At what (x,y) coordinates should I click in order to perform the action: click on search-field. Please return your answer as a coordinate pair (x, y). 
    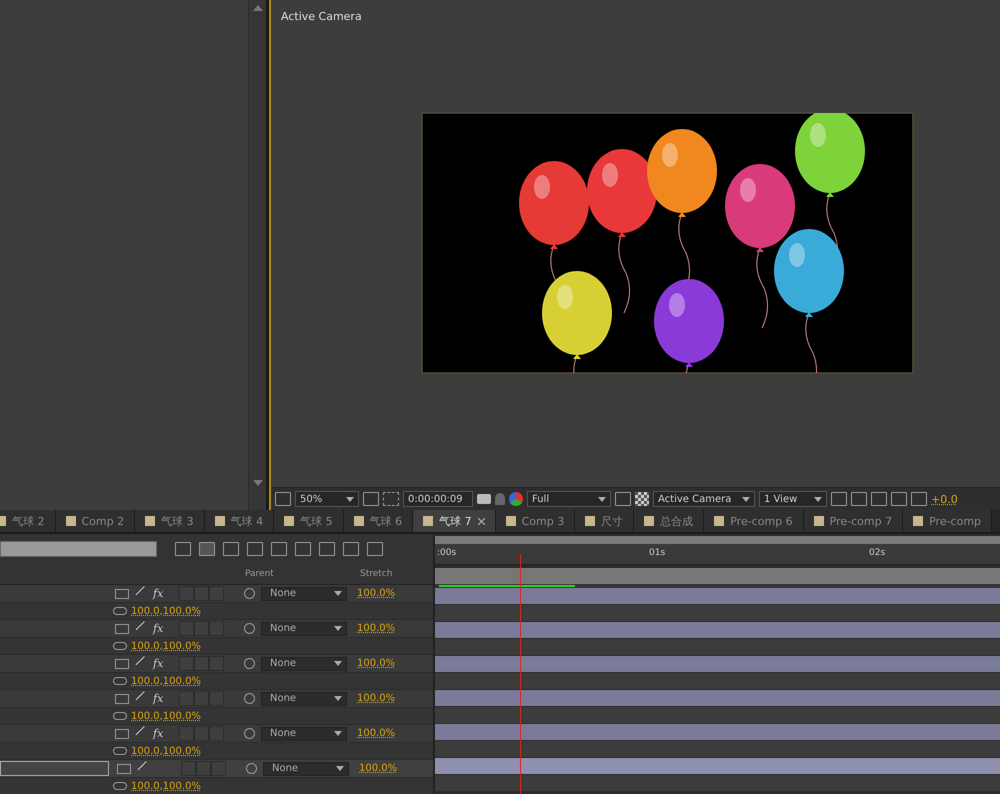
    Looking at the image, I should click on (78, 549).